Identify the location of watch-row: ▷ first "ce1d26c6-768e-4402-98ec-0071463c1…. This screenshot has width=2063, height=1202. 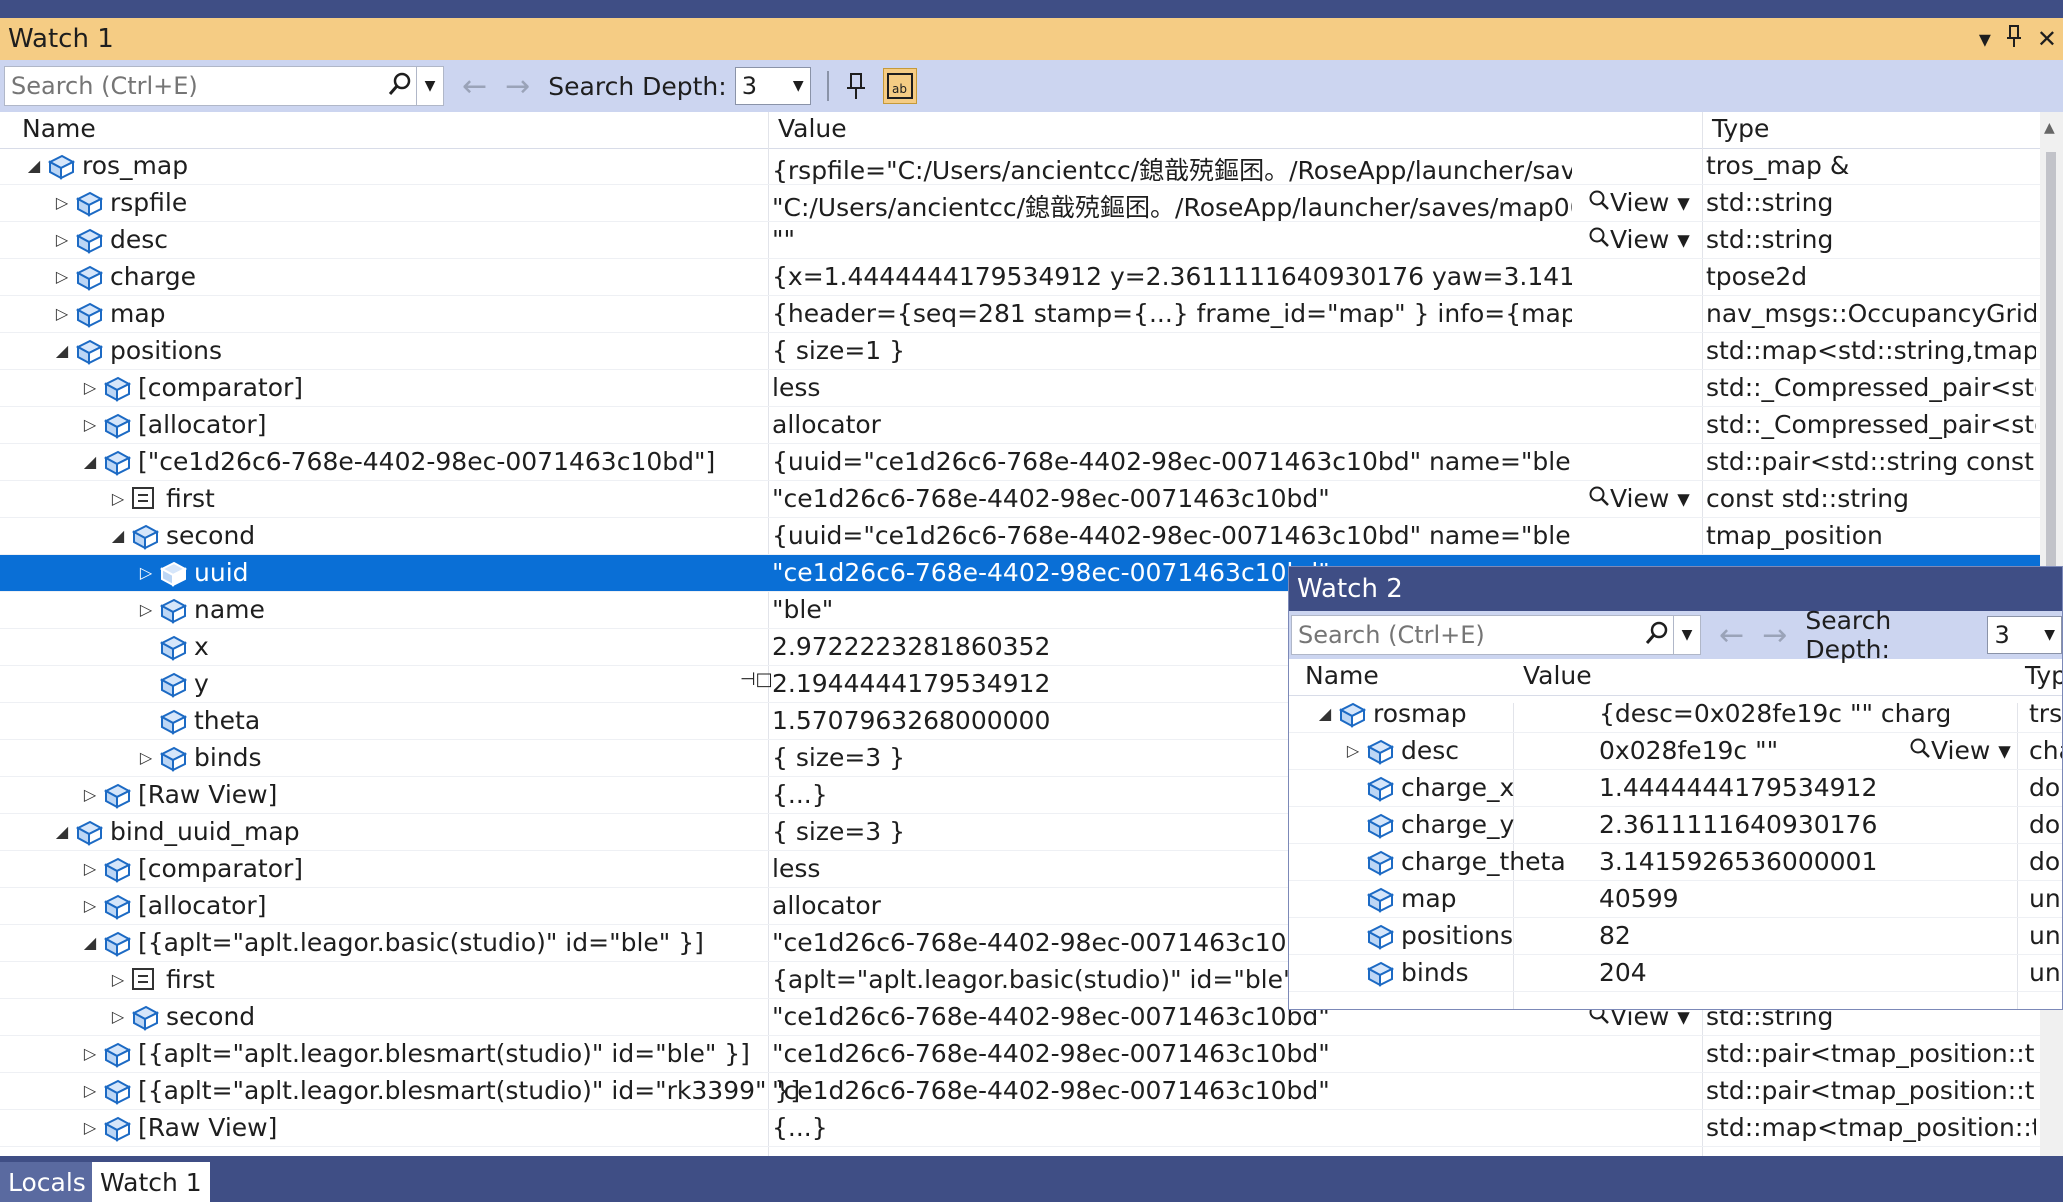
(1020, 499).